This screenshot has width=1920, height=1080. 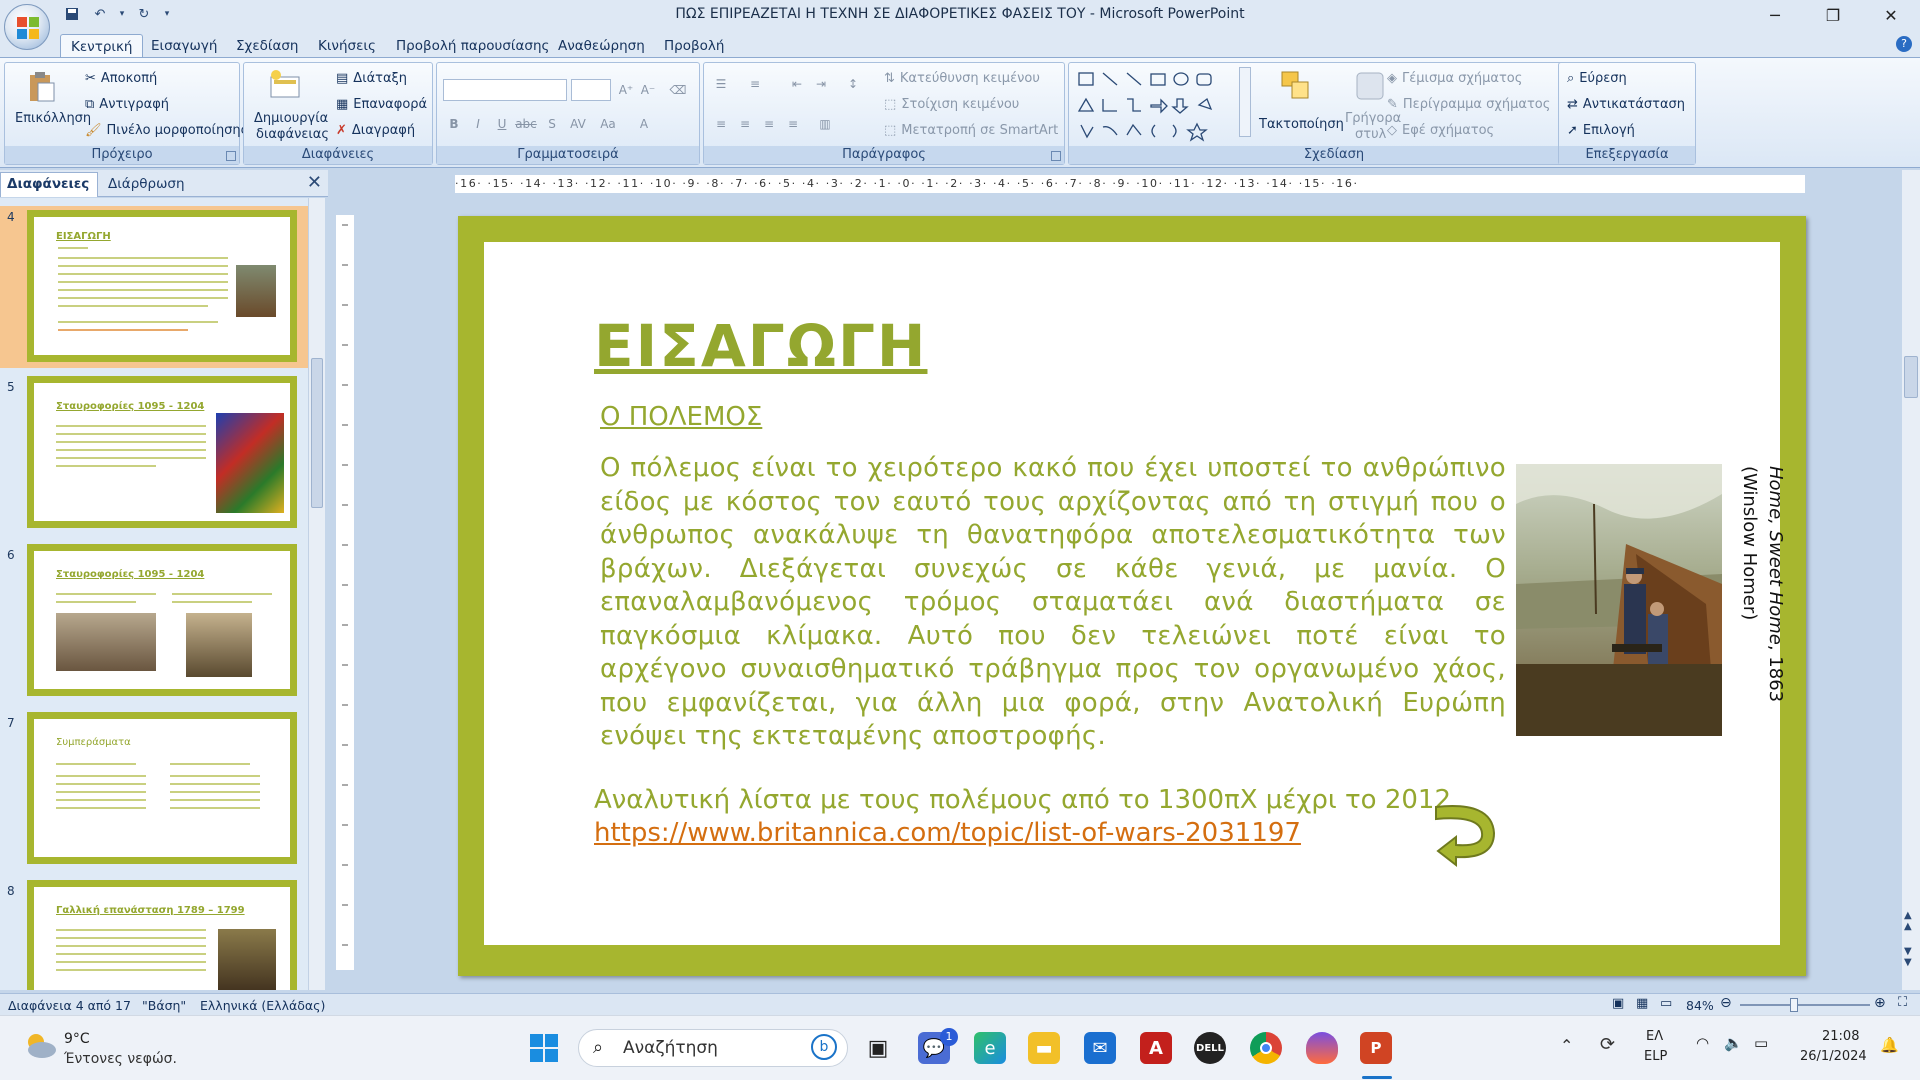 I want to click on chevron-up-icon: ⌃, so click(x=1566, y=1045).